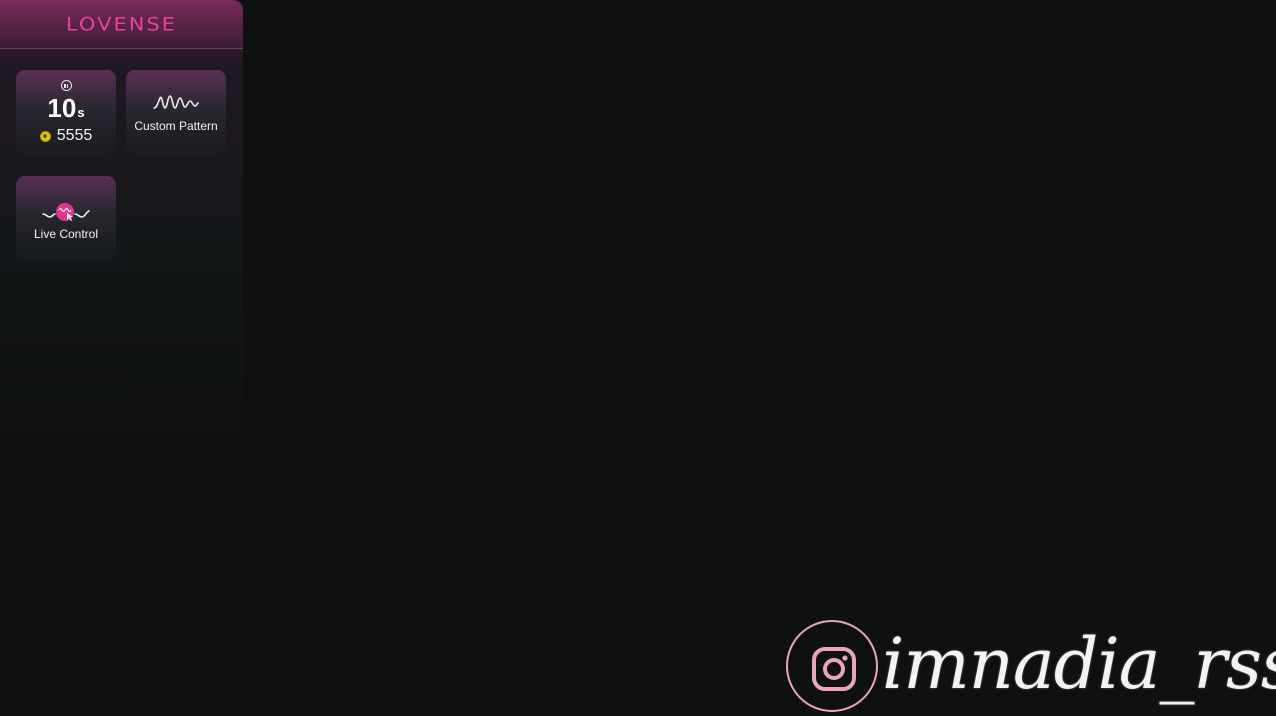 The height and width of the screenshot is (716, 1276). What do you see at coordinates (1079, 664) in the screenshot?
I see `instagram-handle: imnadia_rss` at bounding box center [1079, 664].